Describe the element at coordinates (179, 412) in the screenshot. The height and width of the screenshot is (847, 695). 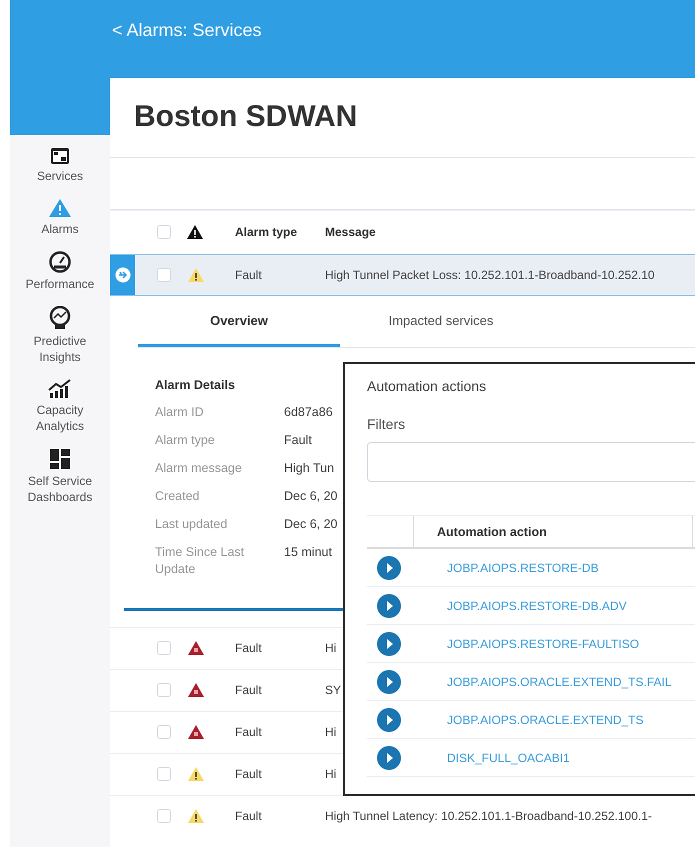
I see `field-label: Alarm ID` at that location.